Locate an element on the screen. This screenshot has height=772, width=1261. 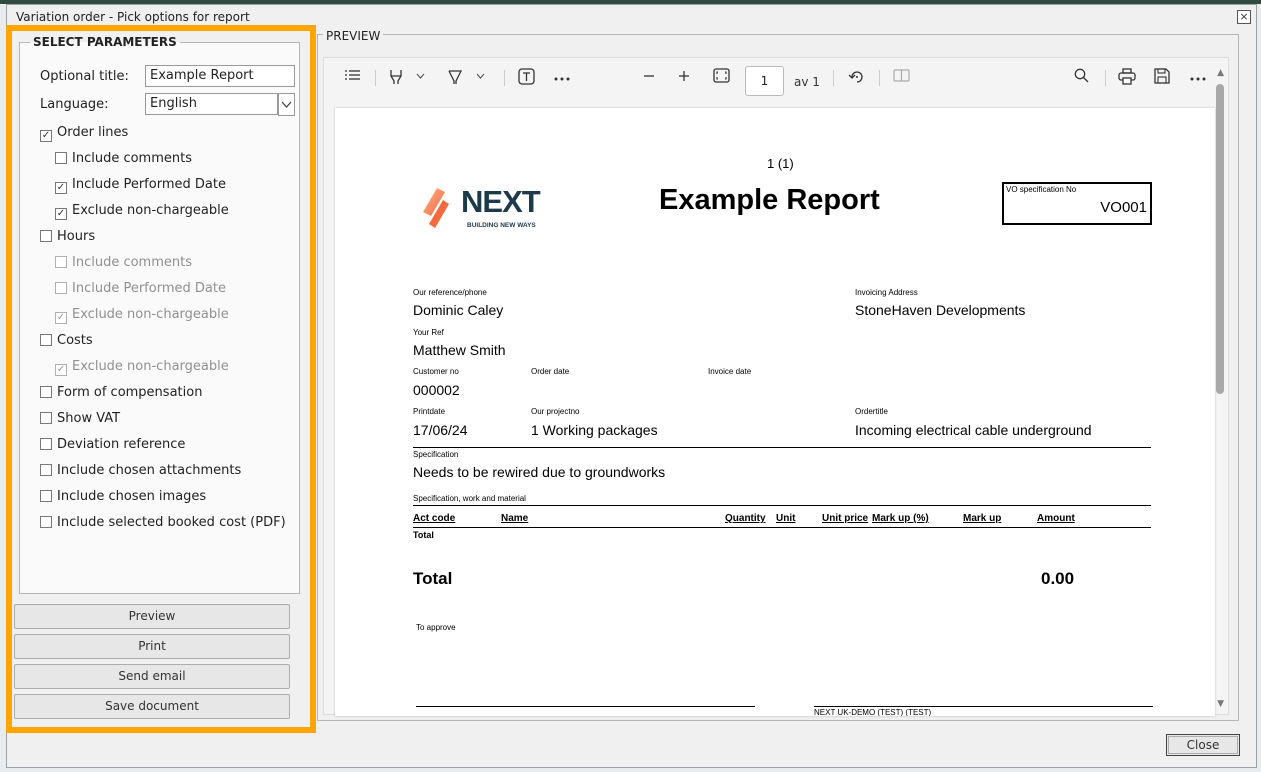
logo-tagline: BUILDING NEW WAYS is located at coordinates (501, 225).